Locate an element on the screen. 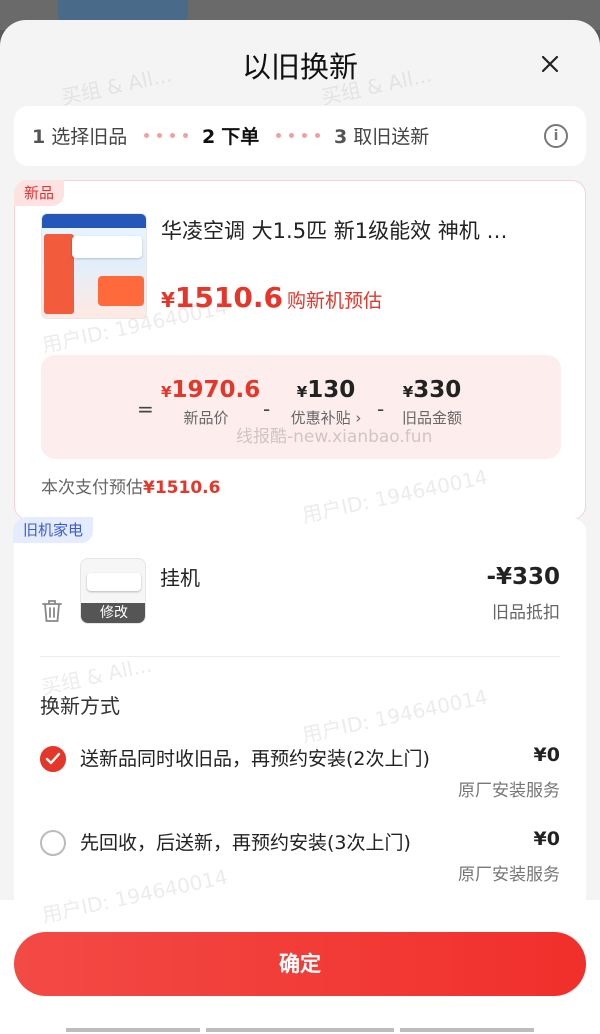 The width and height of the screenshot is (600, 1034). old-value-cell: ¥330 旧品金额 is located at coordinates (431, 402).